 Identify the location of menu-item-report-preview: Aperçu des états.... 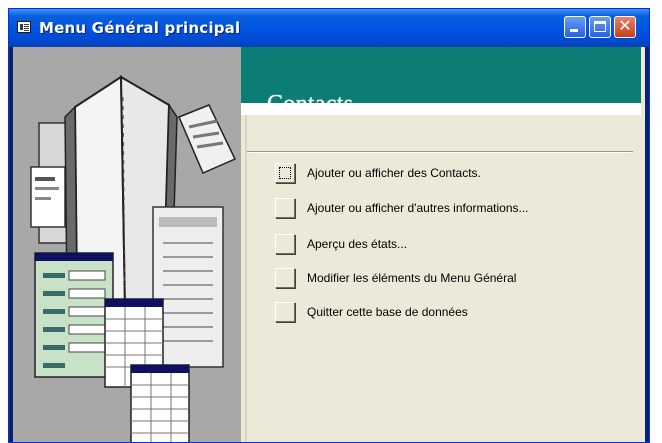
(455, 245).